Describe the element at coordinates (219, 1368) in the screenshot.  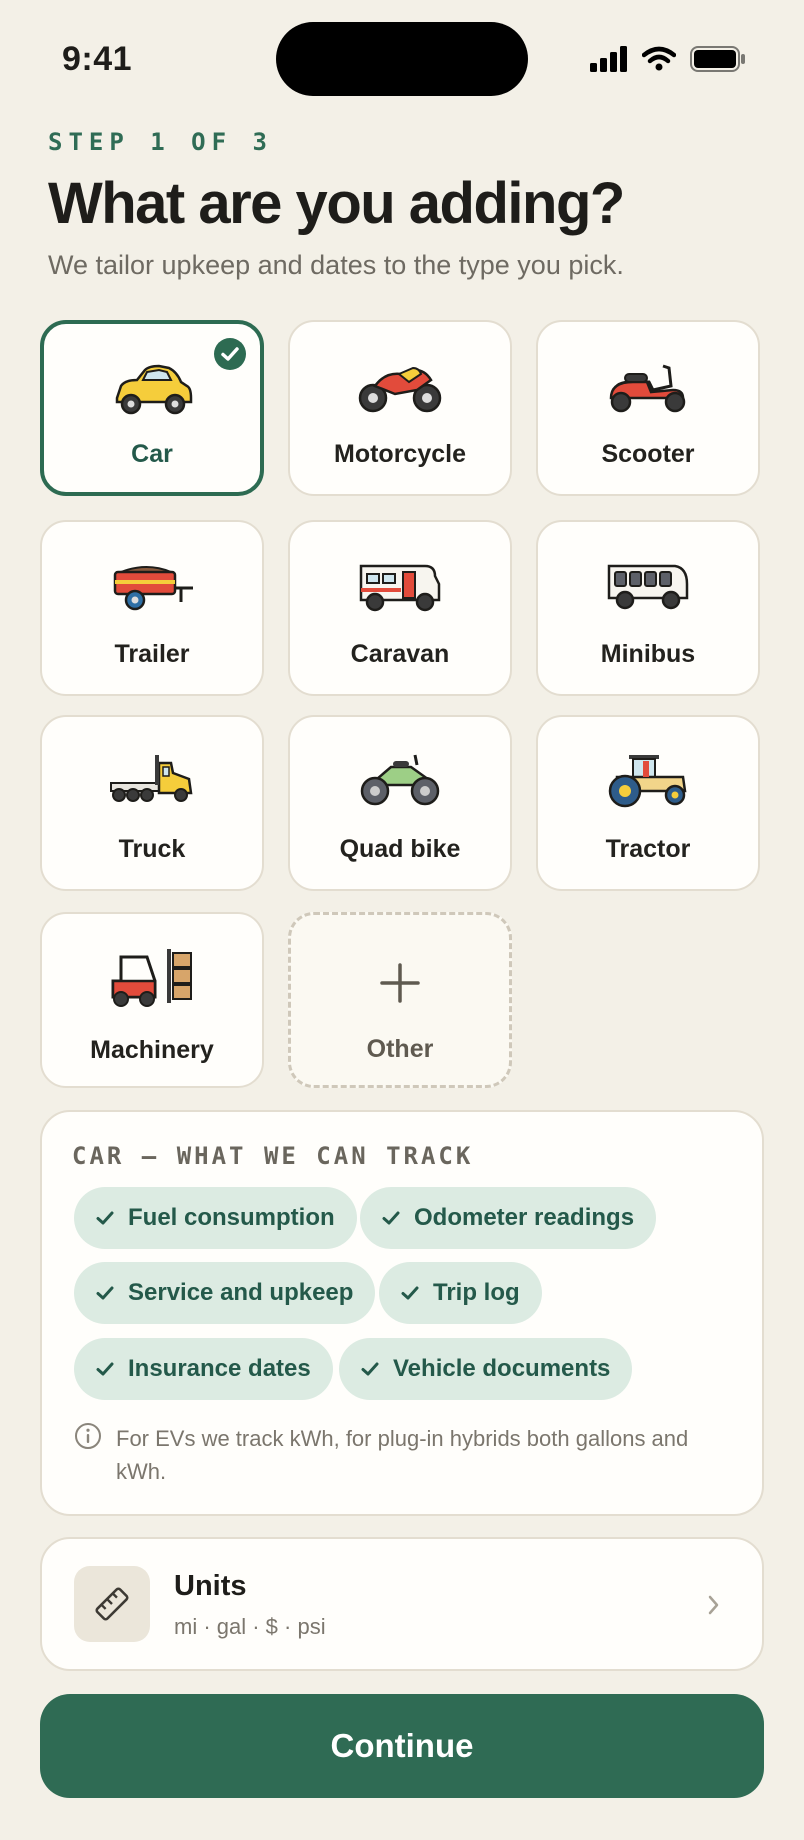
I see `track-chip-label: Insurance dates` at that location.